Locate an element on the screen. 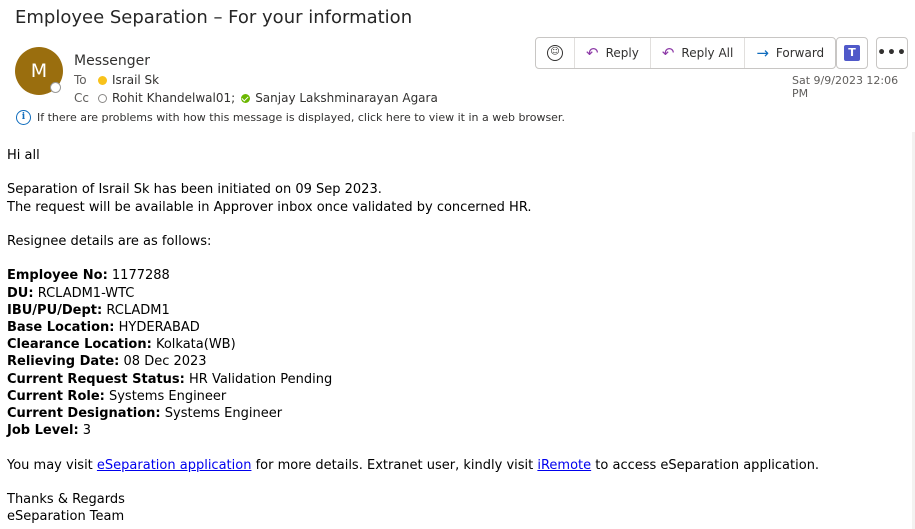 The height and width of the screenshot is (529, 915). iremote-link: iRemote is located at coordinates (564, 465).